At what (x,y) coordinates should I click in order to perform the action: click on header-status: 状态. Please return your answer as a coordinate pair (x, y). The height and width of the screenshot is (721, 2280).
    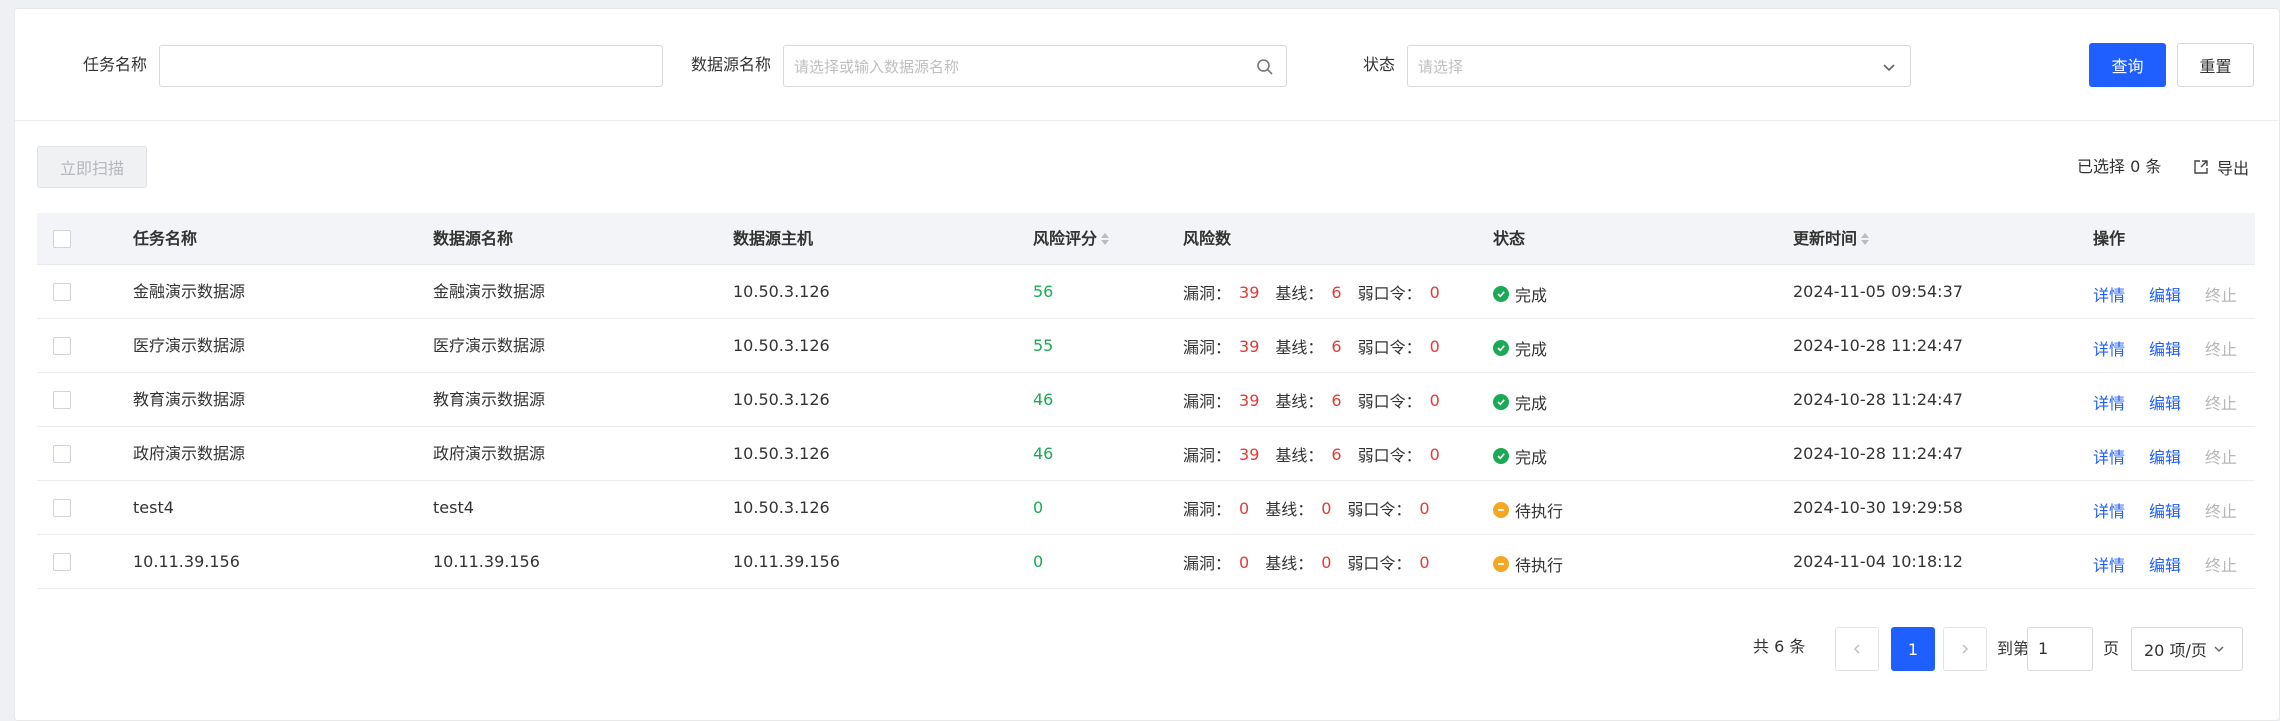
    Looking at the image, I should click on (1509, 238).